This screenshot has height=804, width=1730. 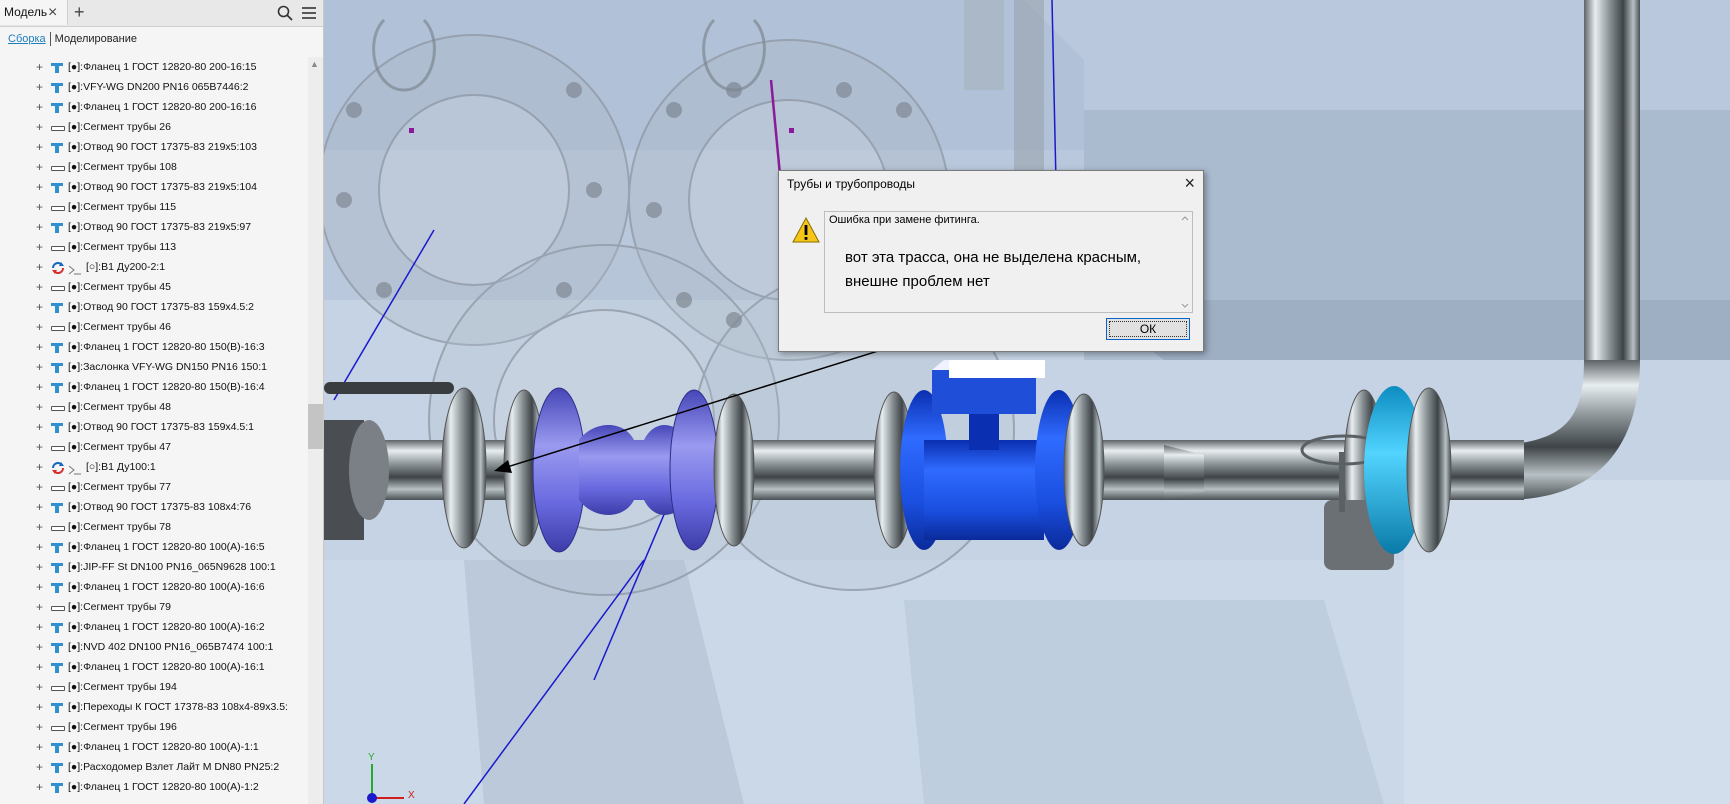 I want to click on subtab-modeling: Моделирование, so click(x=96, y=39).